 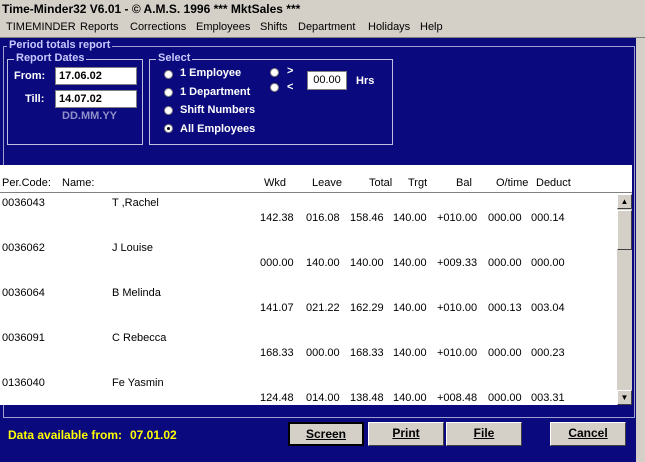 What do you see at coordinates (389, 27) in the screenshot?
I see `menu-holidays: Holidays` at bounding box center [389, 27].